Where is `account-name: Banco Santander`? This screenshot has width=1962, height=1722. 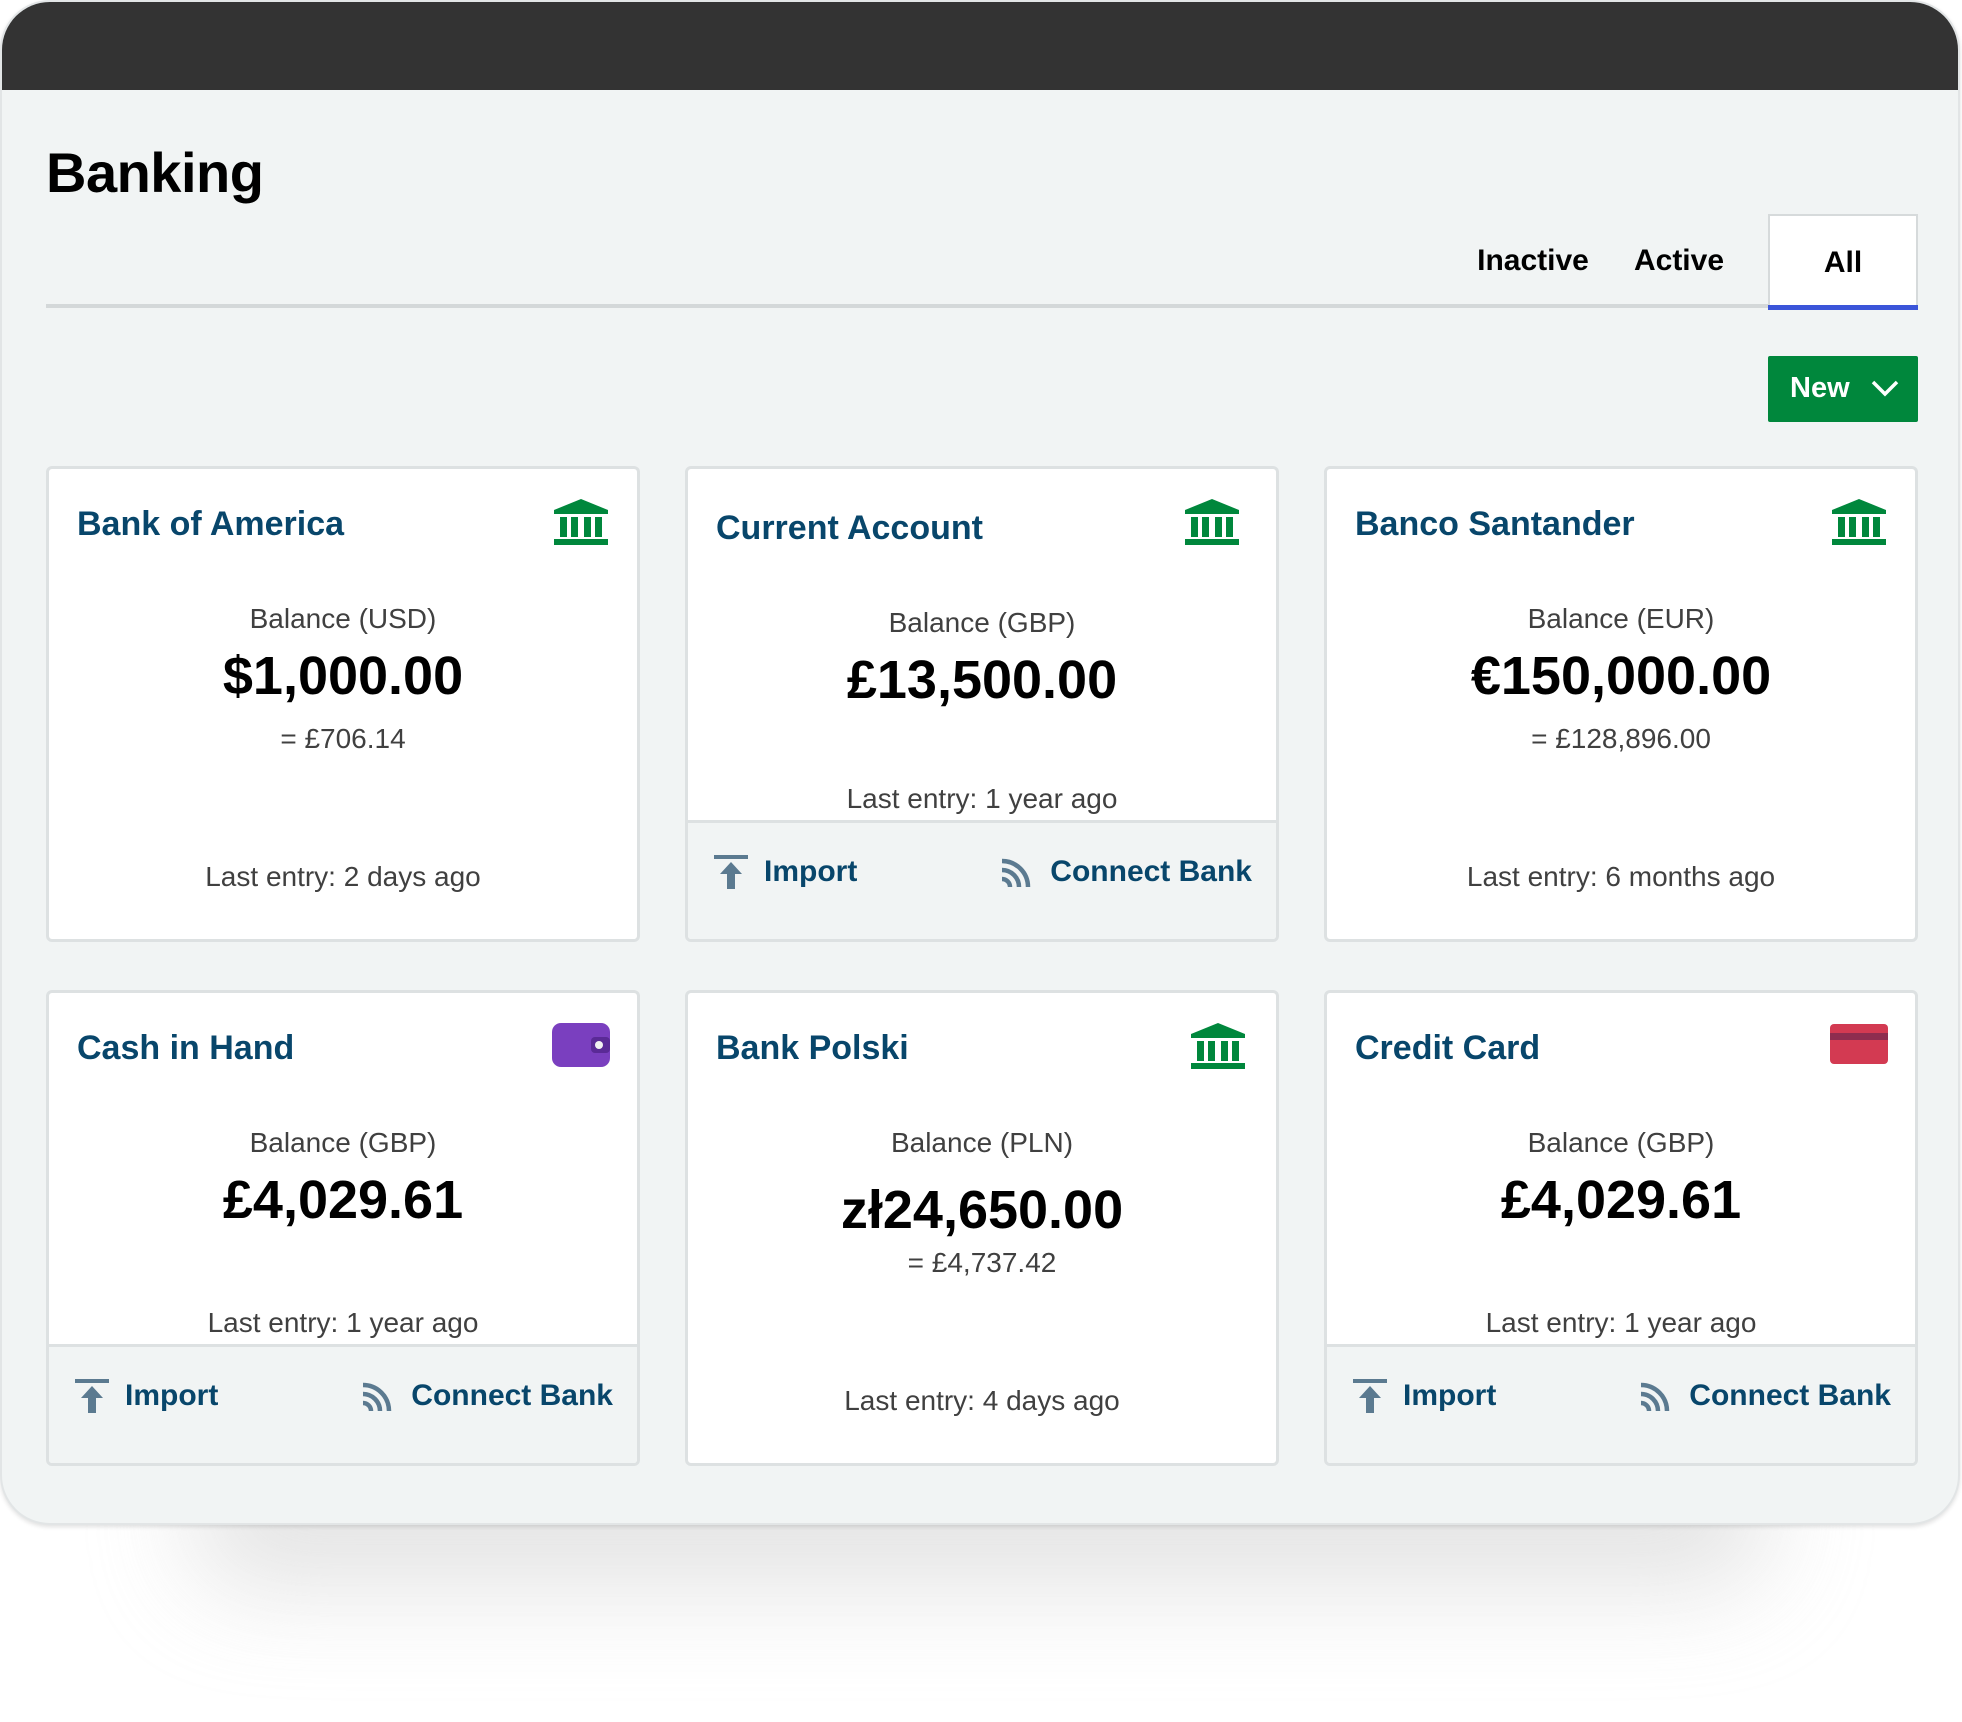
account-name: Banco Santander is located at coordinates (1495, 524).